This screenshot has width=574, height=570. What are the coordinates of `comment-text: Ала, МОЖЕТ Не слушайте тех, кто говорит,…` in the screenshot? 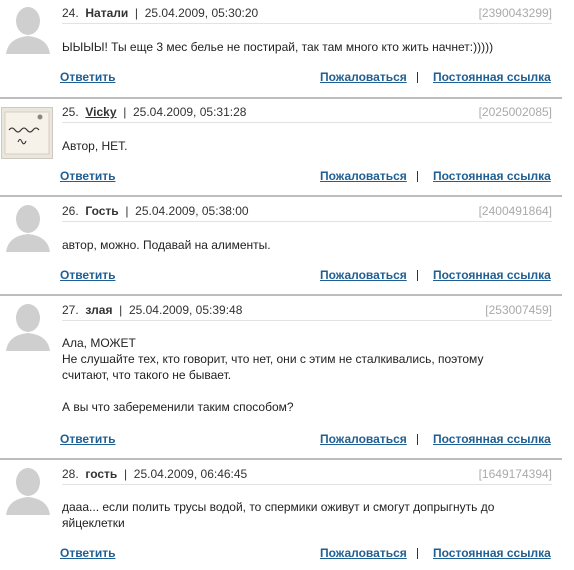 It's located at (273, 375).